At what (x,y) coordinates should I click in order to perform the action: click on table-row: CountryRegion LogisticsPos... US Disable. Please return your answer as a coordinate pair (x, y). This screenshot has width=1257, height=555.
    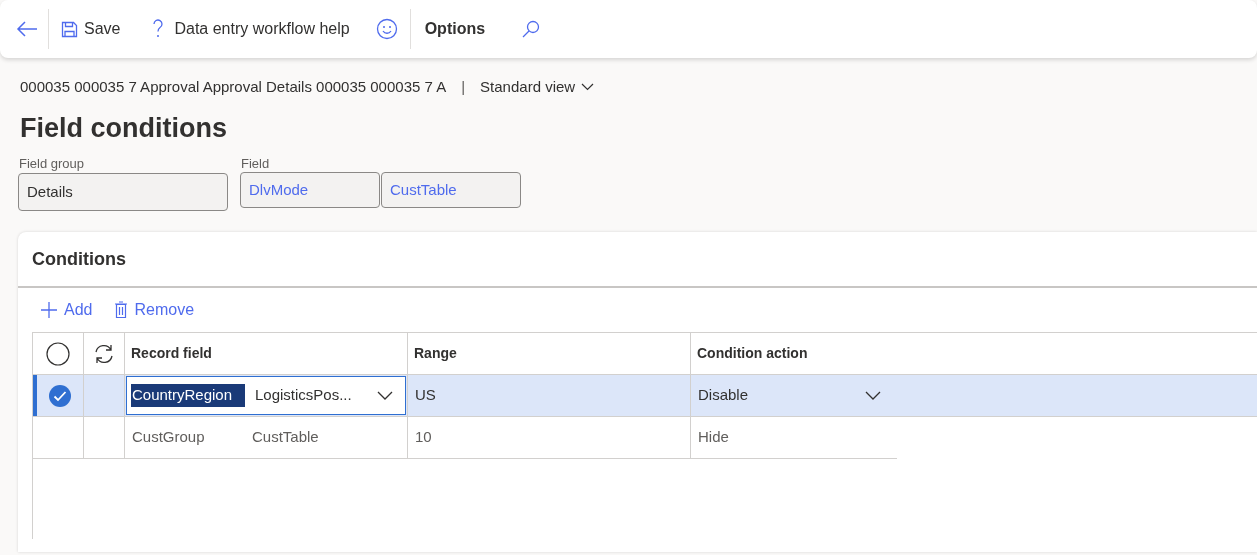
    Looking at the image, I should click on (645, 396).